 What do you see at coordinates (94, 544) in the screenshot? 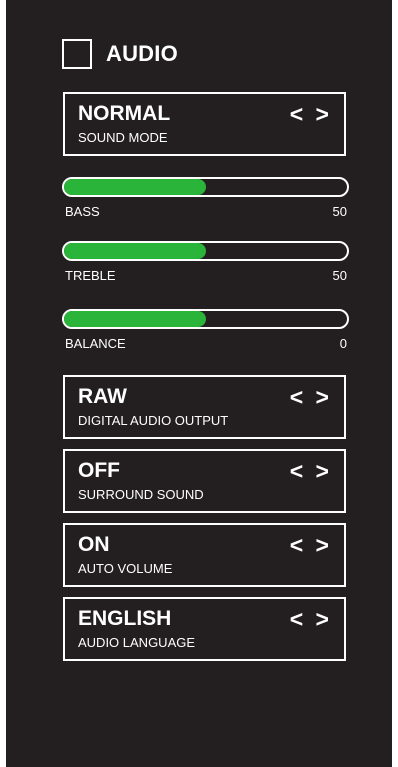
I see `auto-volume-value: ON` at bounding box center [94, 544].